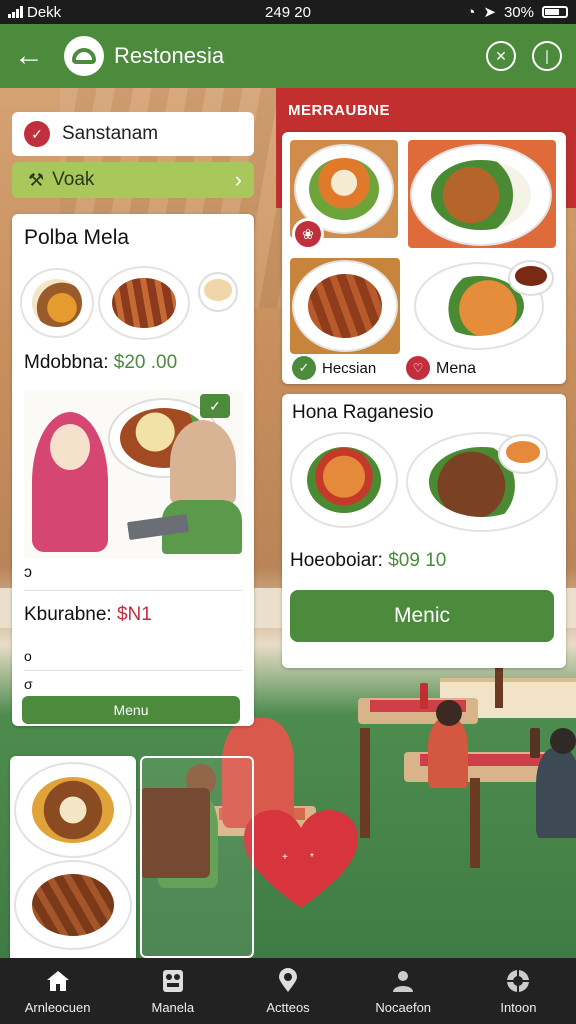 This screenshot has height=1024, width=576. I want to click on check-label: Hecsian, so click(349, 368).